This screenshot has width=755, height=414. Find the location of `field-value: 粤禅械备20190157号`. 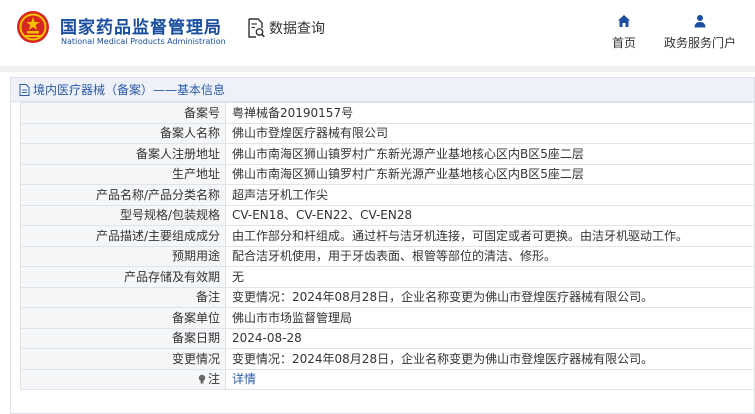

field-value: 粤禅械备20190157号 is located at coordinates (490, 113).